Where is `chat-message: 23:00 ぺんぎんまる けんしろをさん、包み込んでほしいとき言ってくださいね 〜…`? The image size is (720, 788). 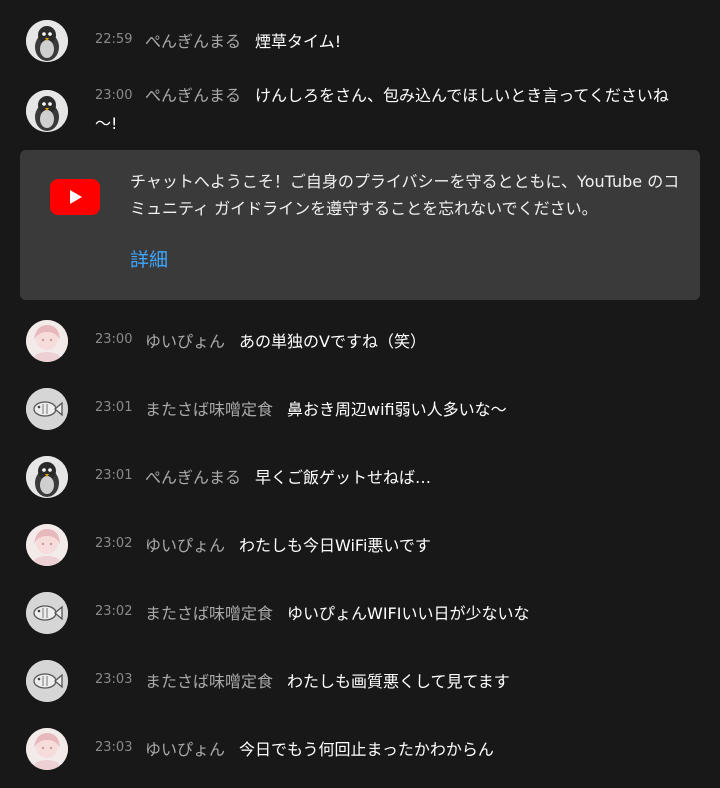 chat-message: 23:00 ぺんぎんまる けんしろをさん、包み込んでほしいとき言ってくださいね 〜… is located at coordinates (360, 117).